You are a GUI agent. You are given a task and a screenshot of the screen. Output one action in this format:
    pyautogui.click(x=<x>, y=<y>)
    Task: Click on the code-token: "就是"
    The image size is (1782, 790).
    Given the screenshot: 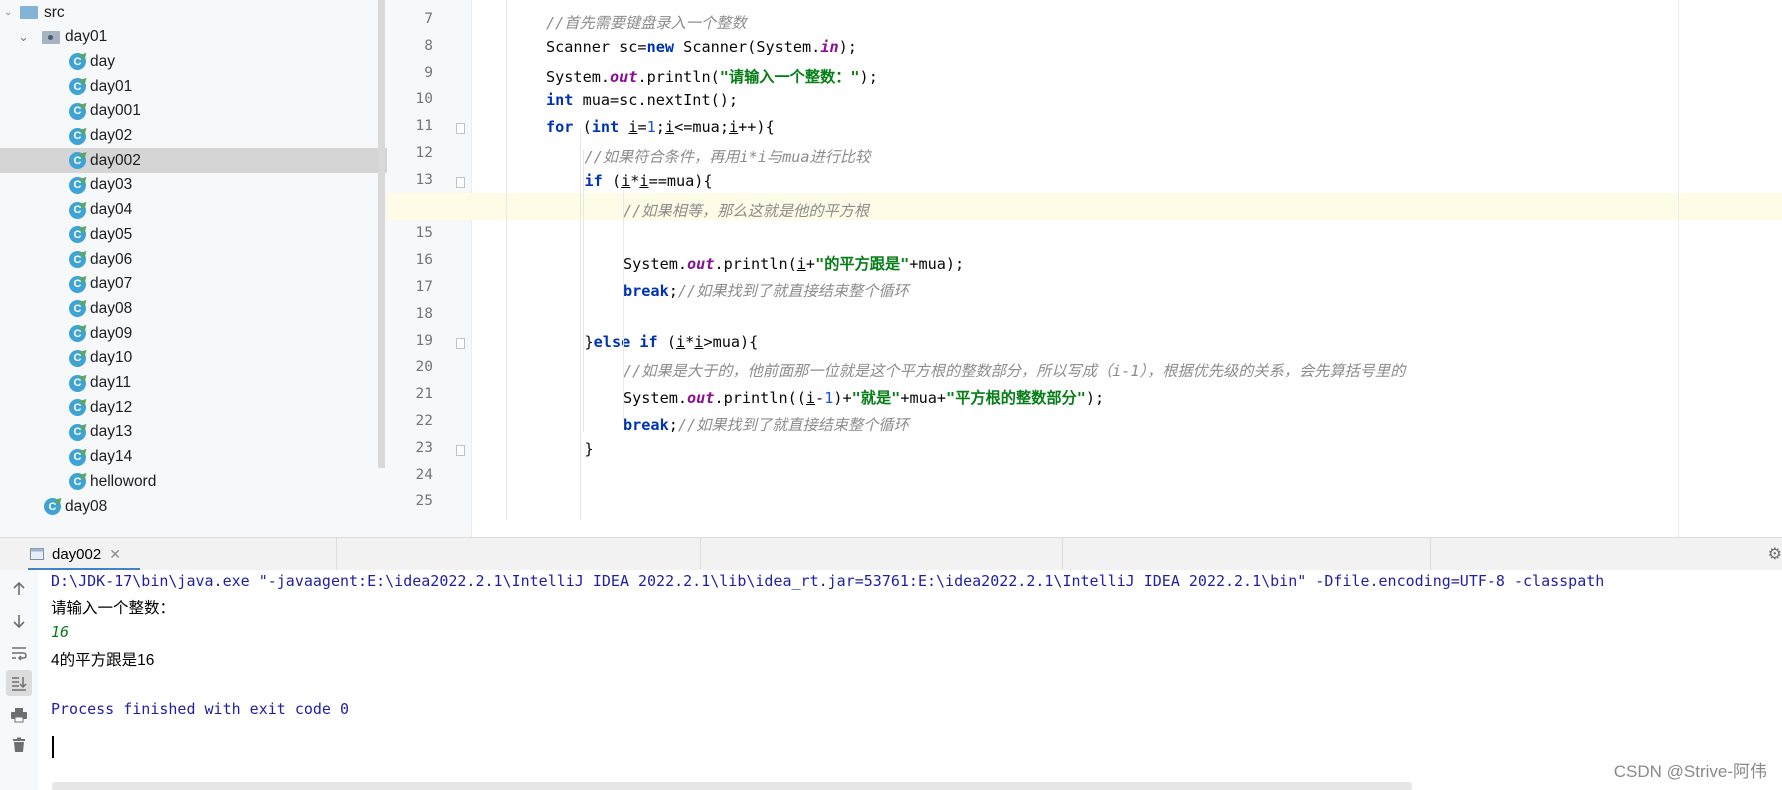 What is the action you would take?
    pyautogui.click(x=876, y=398)
    